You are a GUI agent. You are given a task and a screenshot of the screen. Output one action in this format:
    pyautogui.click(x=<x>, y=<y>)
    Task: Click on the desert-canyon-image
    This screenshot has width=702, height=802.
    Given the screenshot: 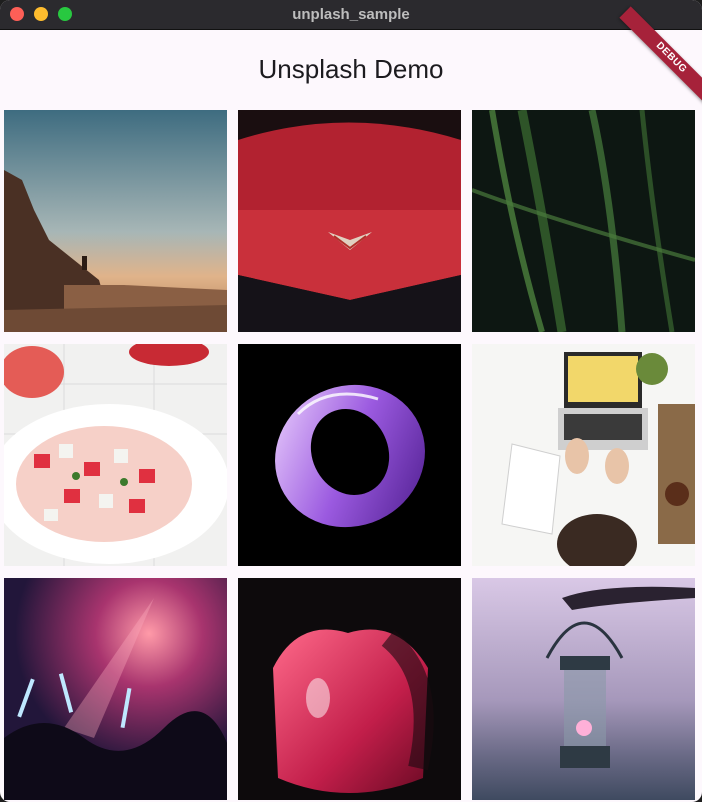 What is the action you would take?
    pyautogui.click(x=115, y=221)
    